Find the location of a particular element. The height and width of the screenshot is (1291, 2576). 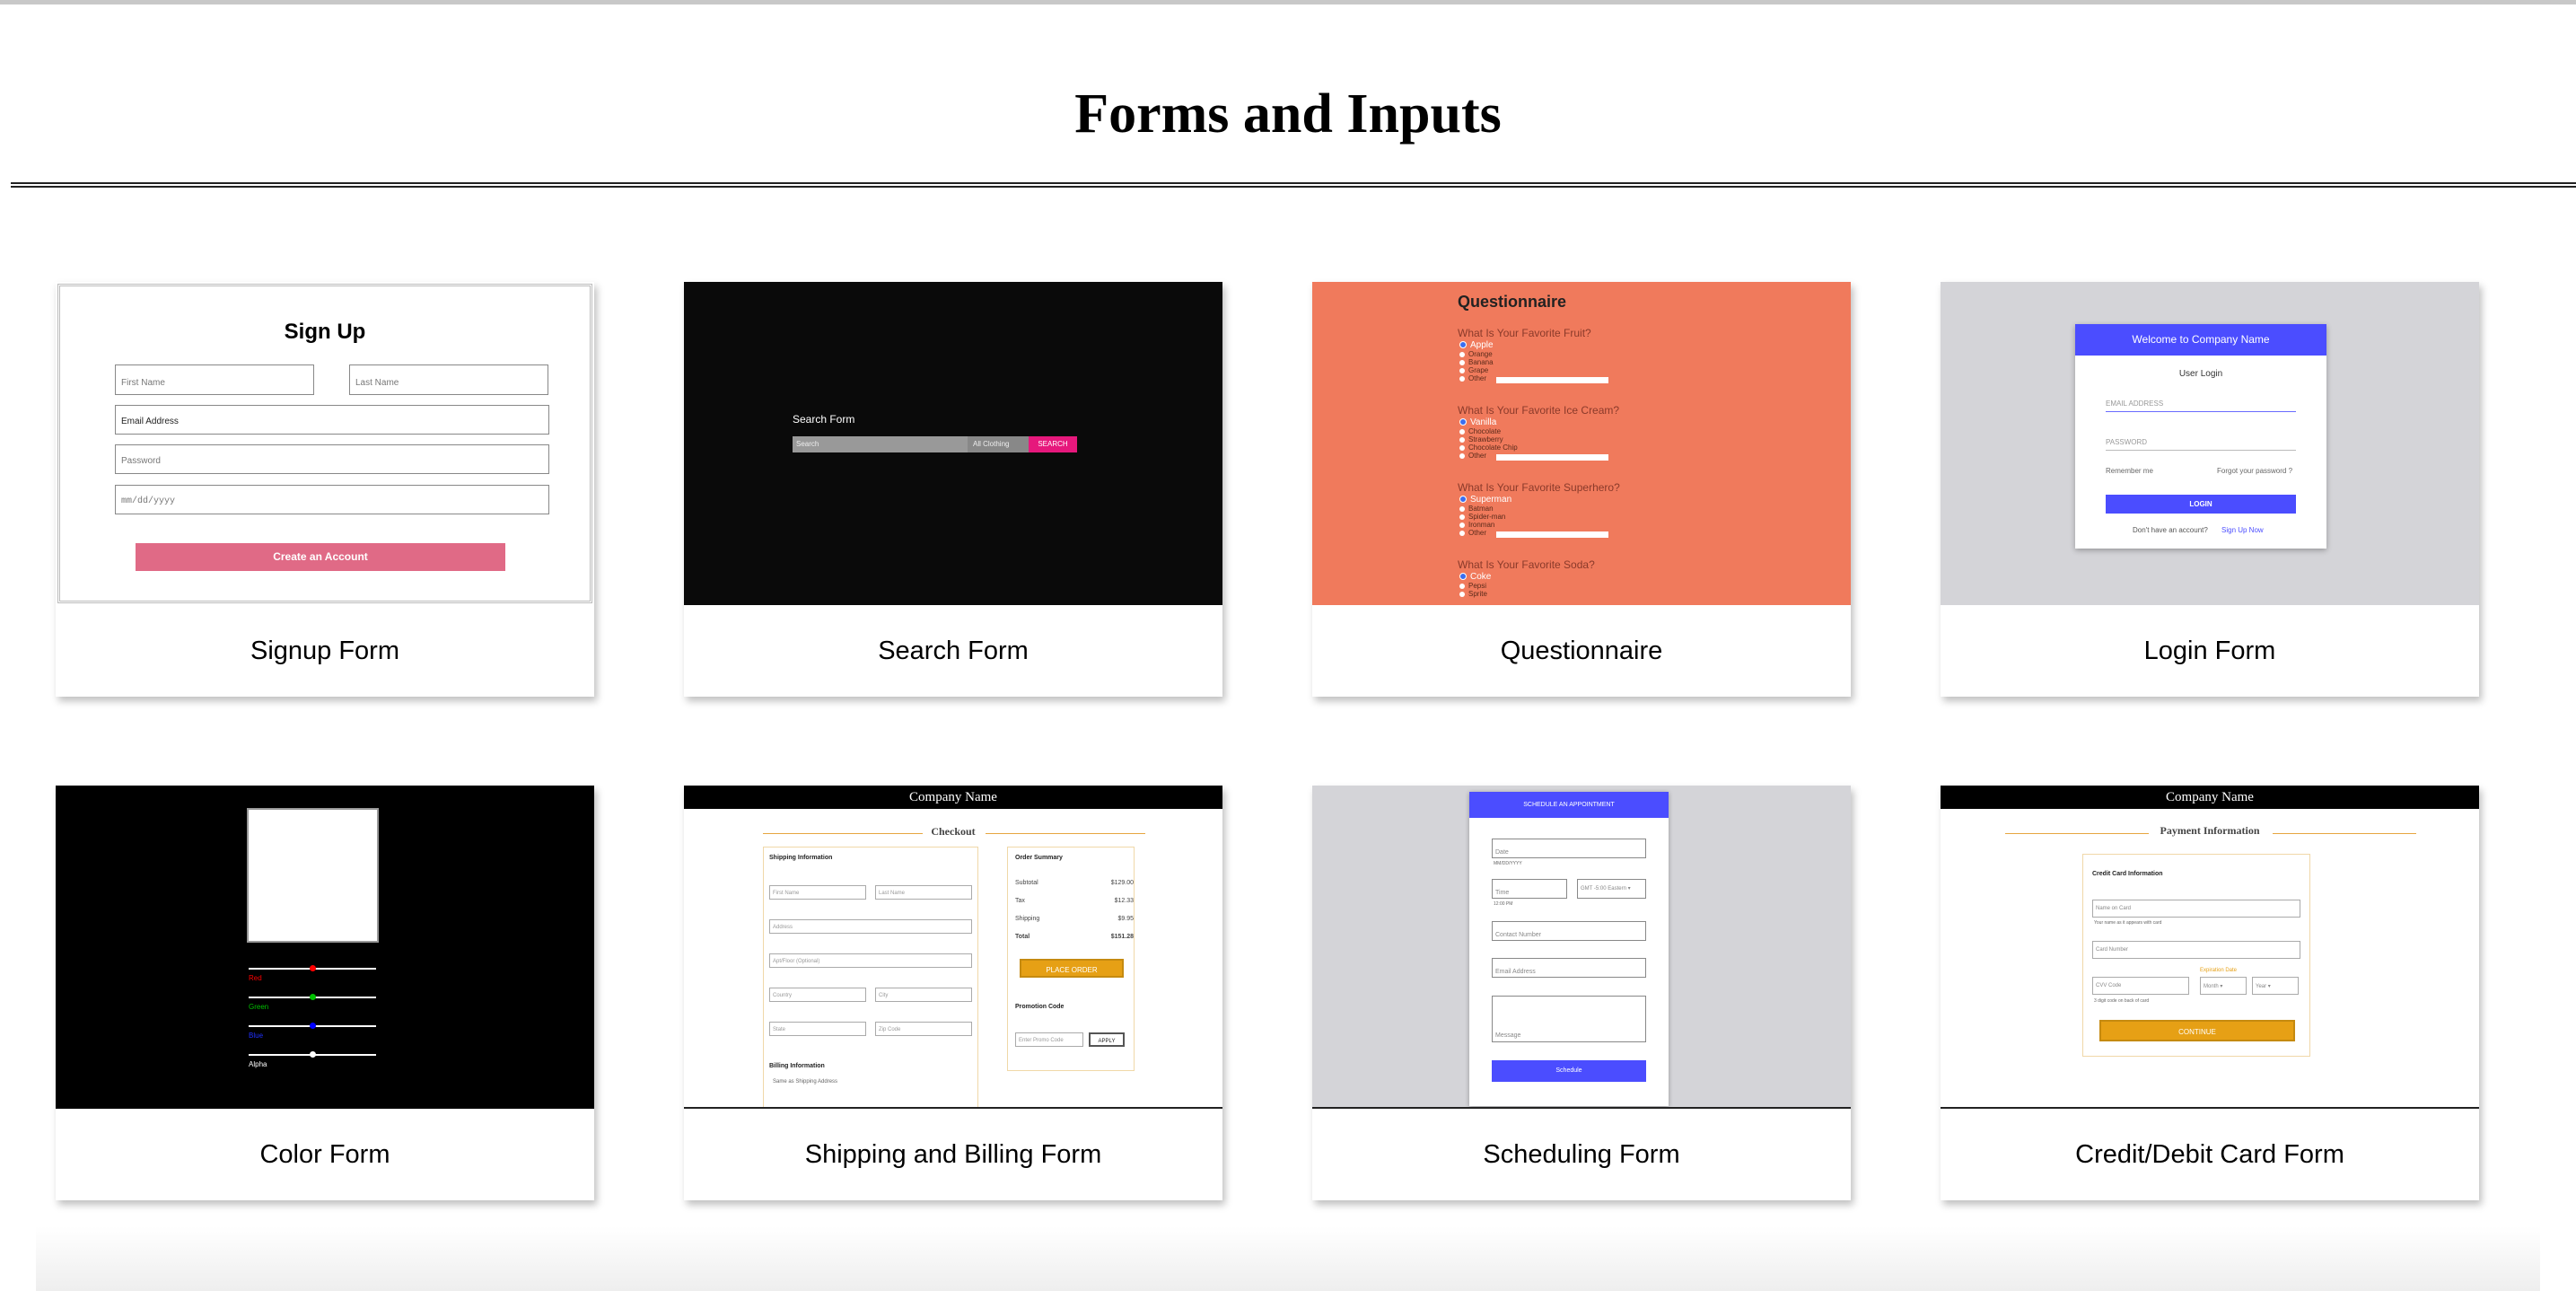

card-label: Shipping and Billing Form is located at coordinates (953, 1155).